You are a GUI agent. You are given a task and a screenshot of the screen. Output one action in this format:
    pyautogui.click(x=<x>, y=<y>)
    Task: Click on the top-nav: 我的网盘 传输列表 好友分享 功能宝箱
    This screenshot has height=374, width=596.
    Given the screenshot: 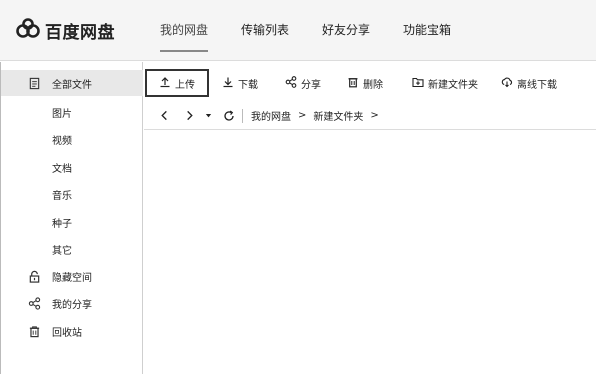 What is the action you would take?
    pyautogui.click(x=322, y=30)
    